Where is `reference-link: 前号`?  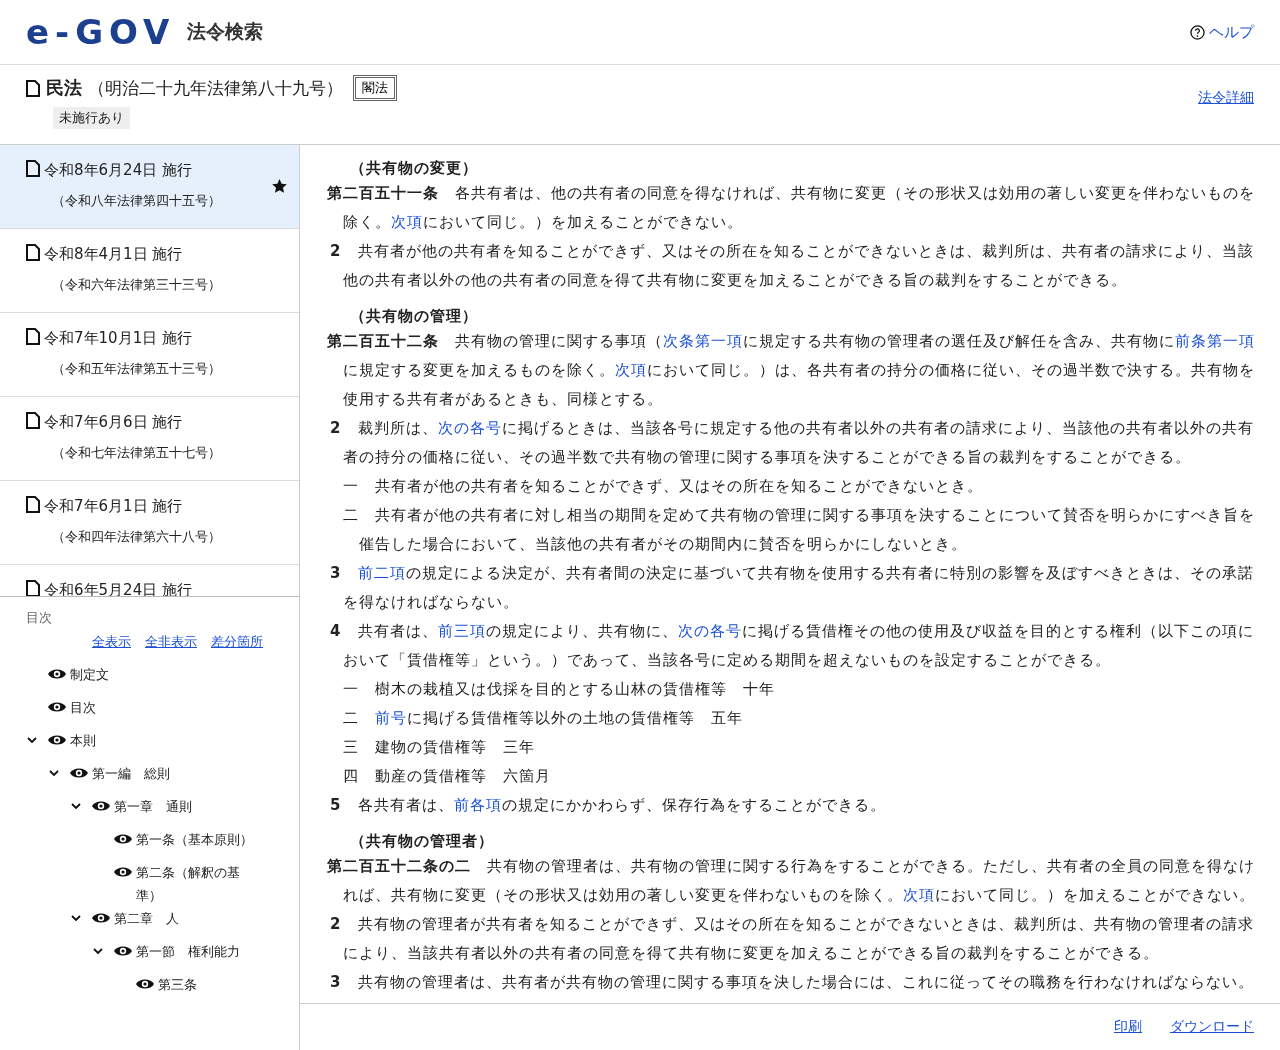 reference-link: 前号 is located at coordinates (391, 718).